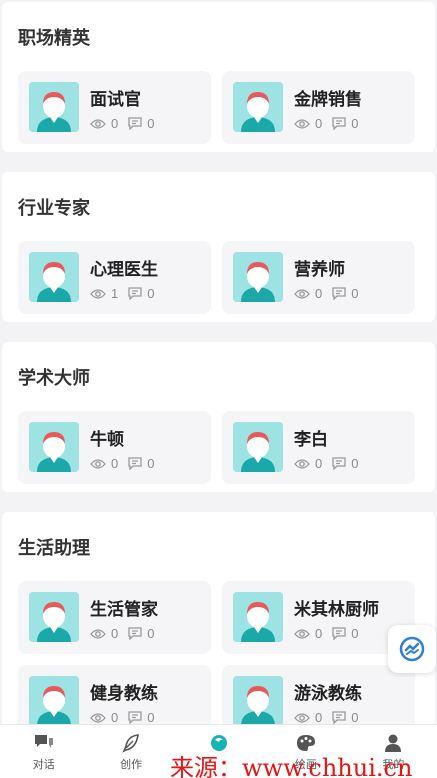  I want to click on agent-name: 牛顿, so click(107, 439).